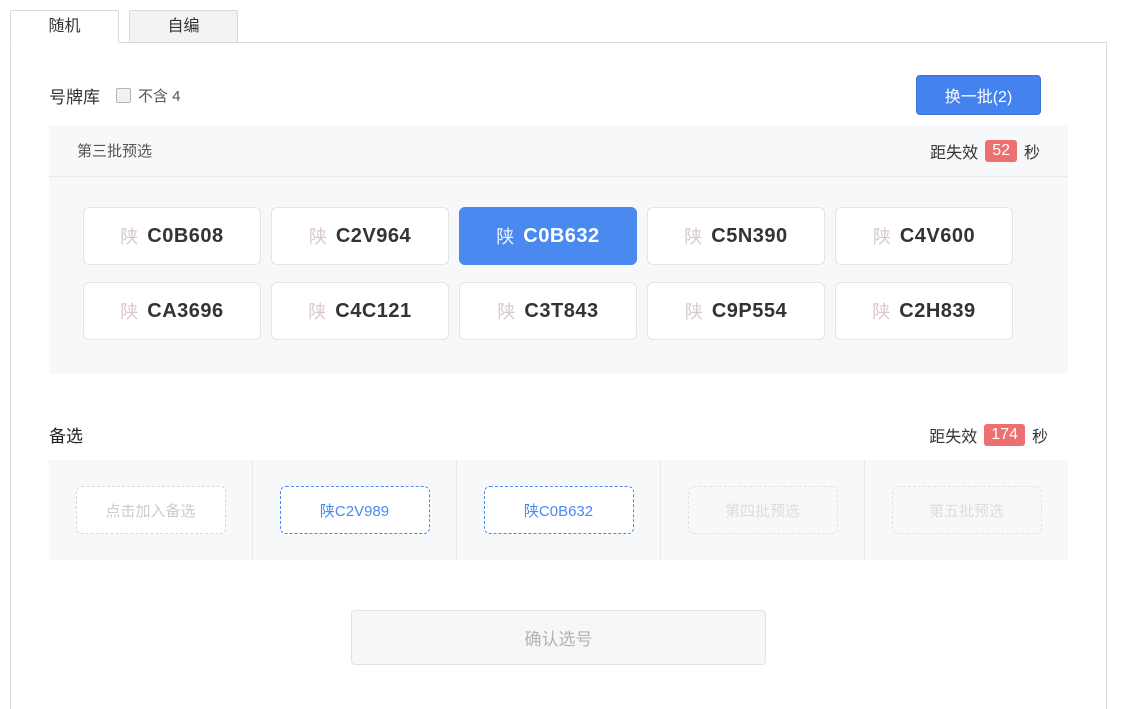 This screenshot has width=1126, height=709. I want to click on plate-number: C2H839, so click(937, 310).